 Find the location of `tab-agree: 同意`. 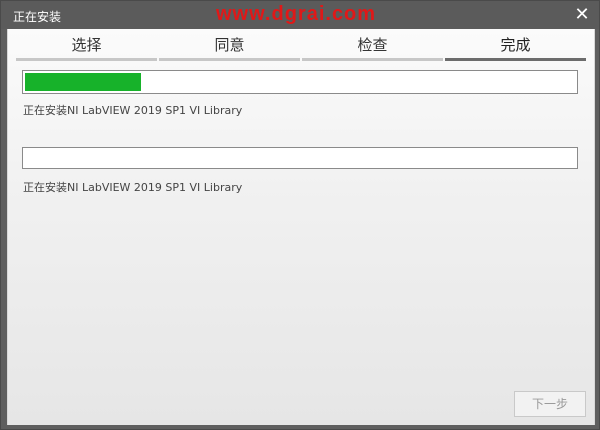

tab-agree: 同意 is located at coordinates (229, 46).